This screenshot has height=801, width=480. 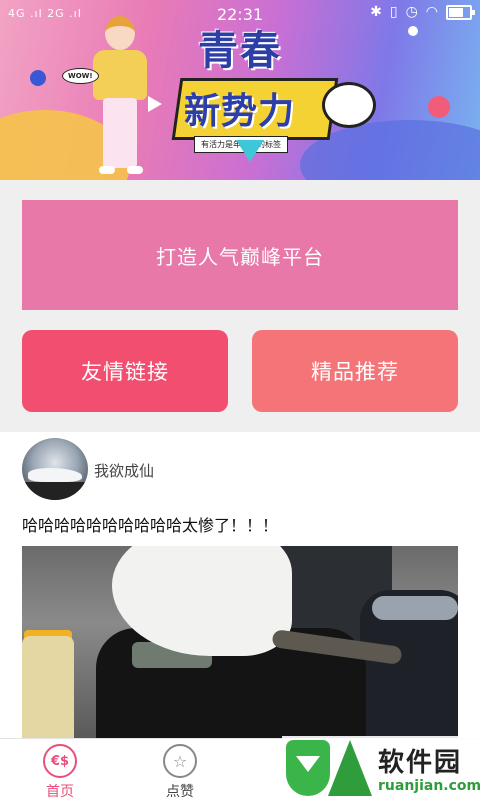 I want to click on banner-sticker: WOW!, so click(x=80, y=76).